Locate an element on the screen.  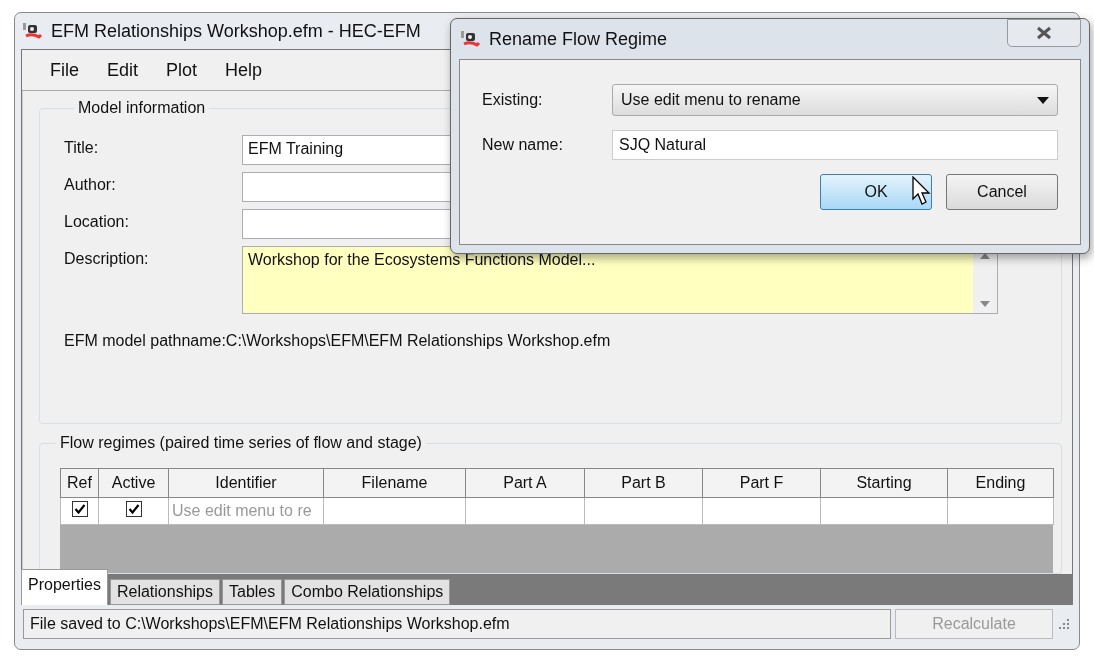
field-label: Author: is located at coordinates (90, 184).